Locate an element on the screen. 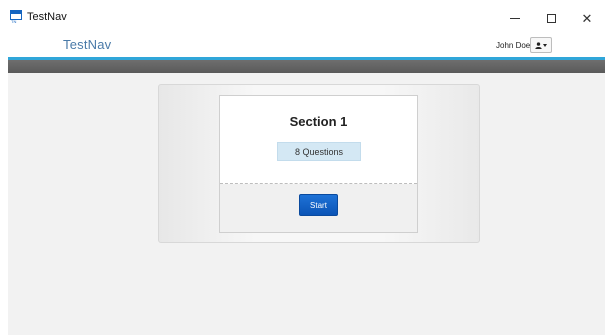  nav-bar is located at coordinates (306, 66).